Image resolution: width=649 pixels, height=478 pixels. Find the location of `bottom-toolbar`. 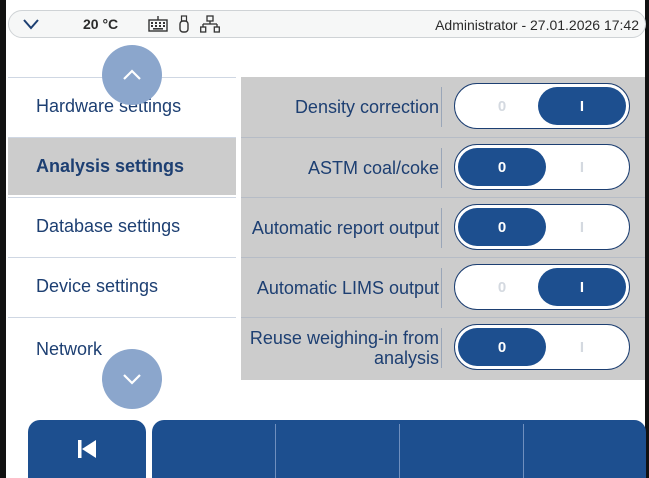

bottom-toolbar is located at coordinates (337, 449).